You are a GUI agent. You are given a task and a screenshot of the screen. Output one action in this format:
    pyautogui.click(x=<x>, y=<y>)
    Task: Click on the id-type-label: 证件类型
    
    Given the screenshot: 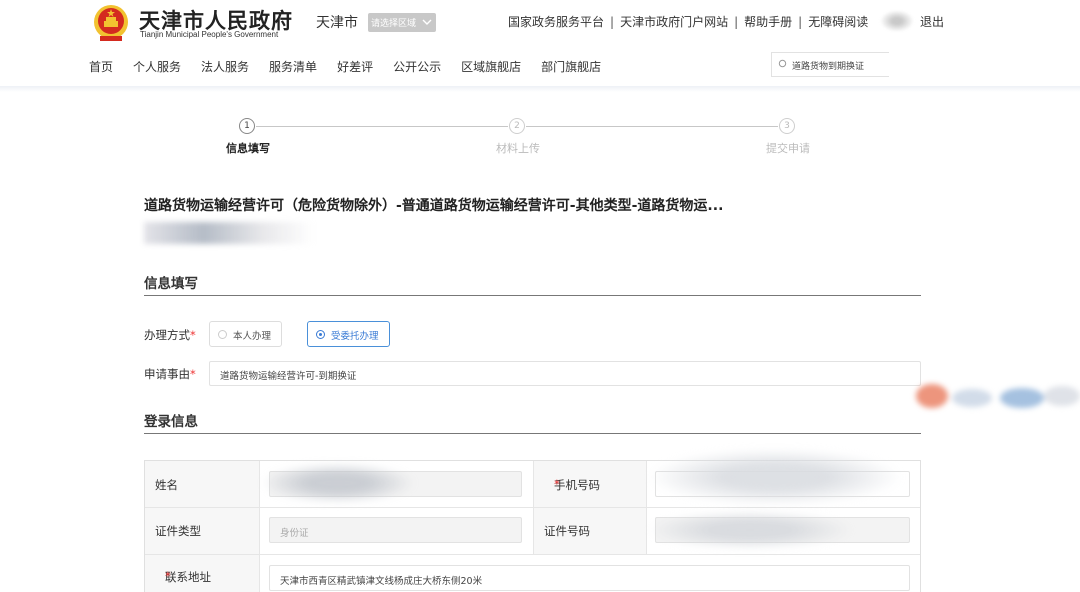 What is the action you would take?
    pyautogui.click(x=178, y=531)
    